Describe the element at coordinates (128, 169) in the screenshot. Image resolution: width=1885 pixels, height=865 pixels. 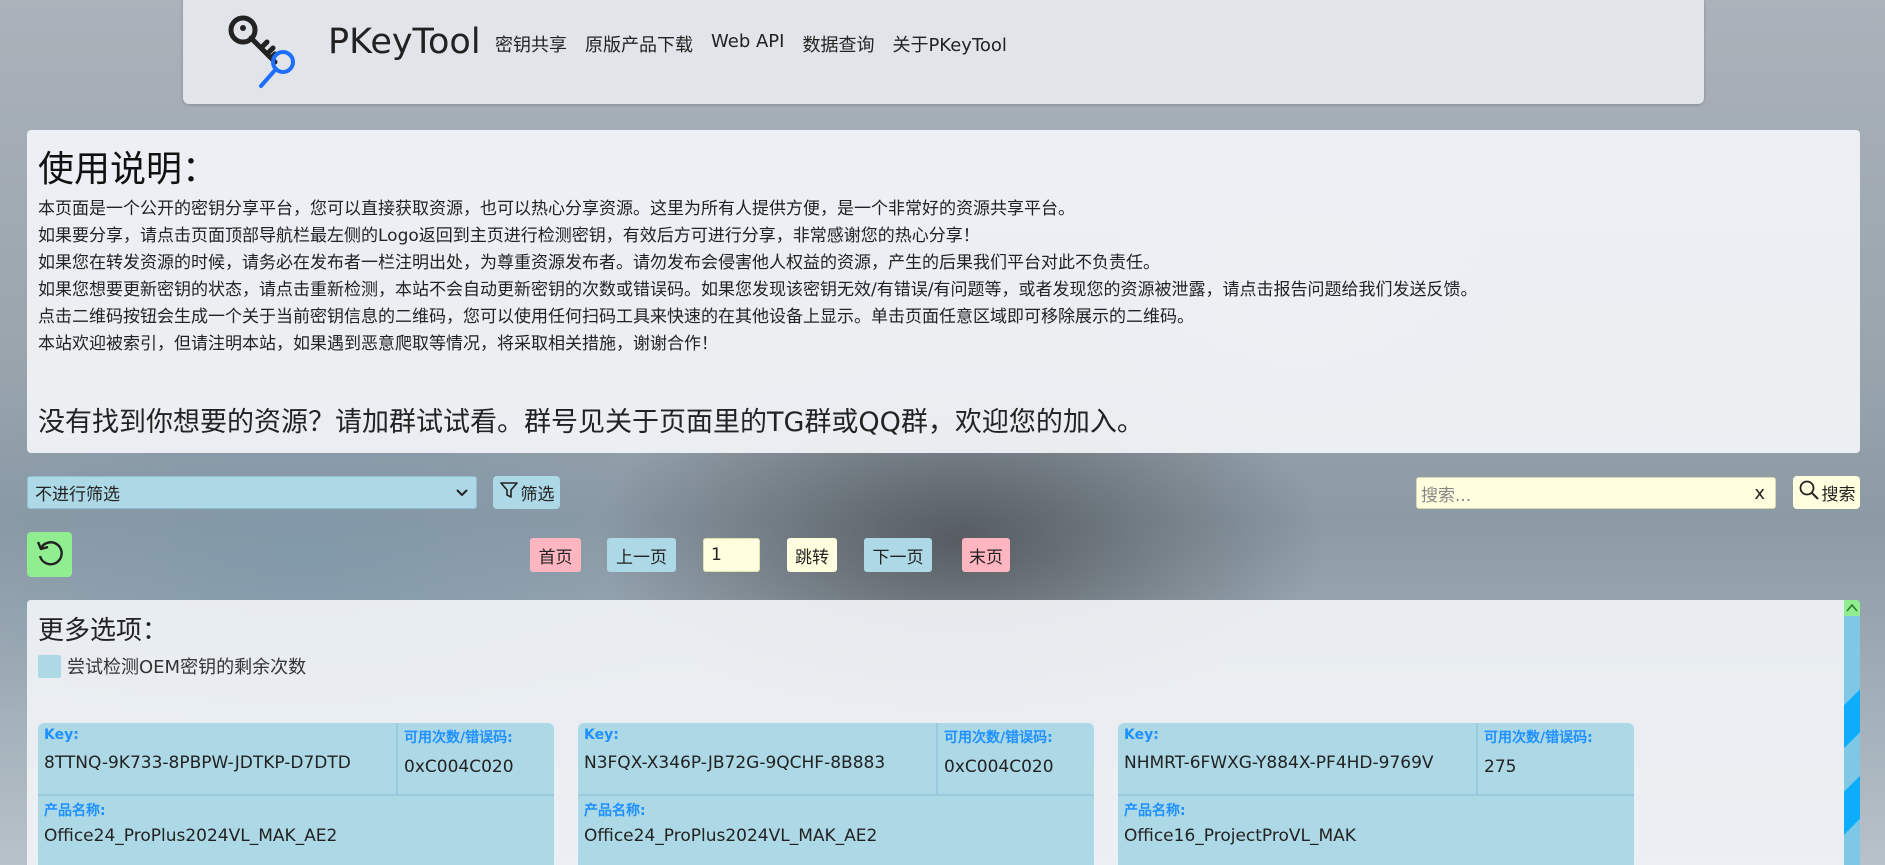
I see `instructions-title: 使用说明：` at that location.